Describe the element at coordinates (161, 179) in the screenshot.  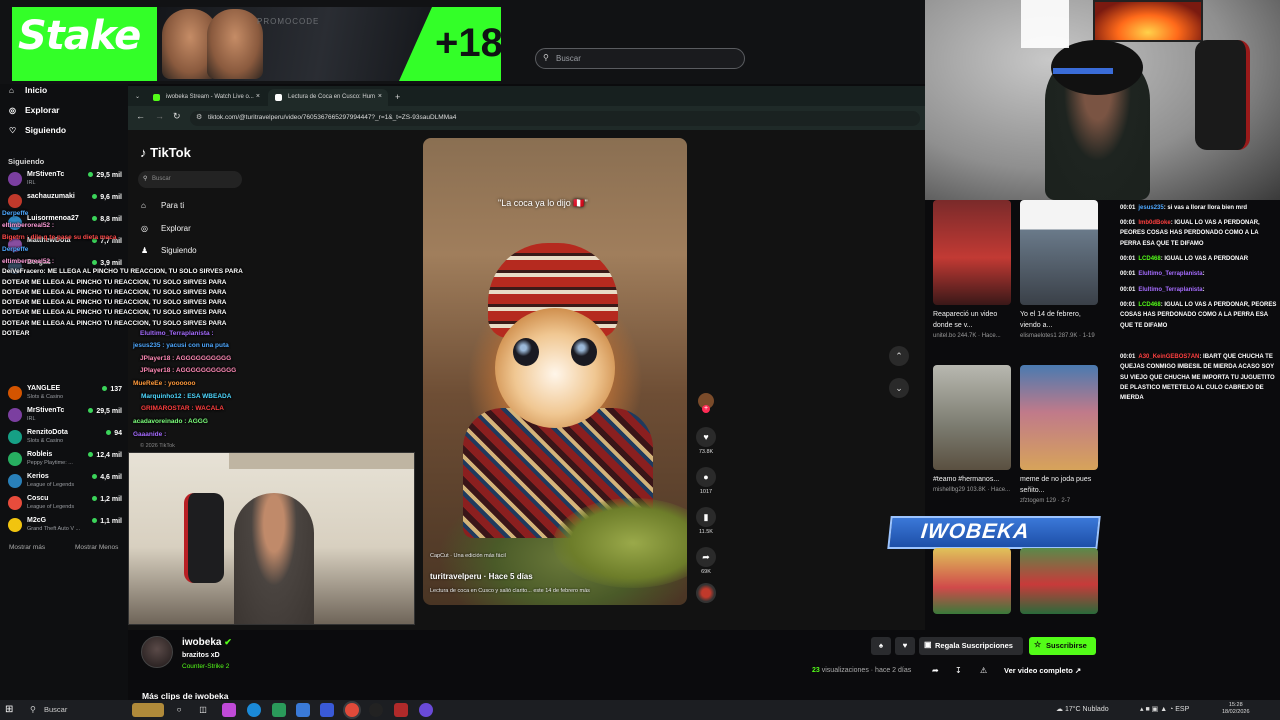
I see `tiktok-search-placeholder: Buscar` at that location.